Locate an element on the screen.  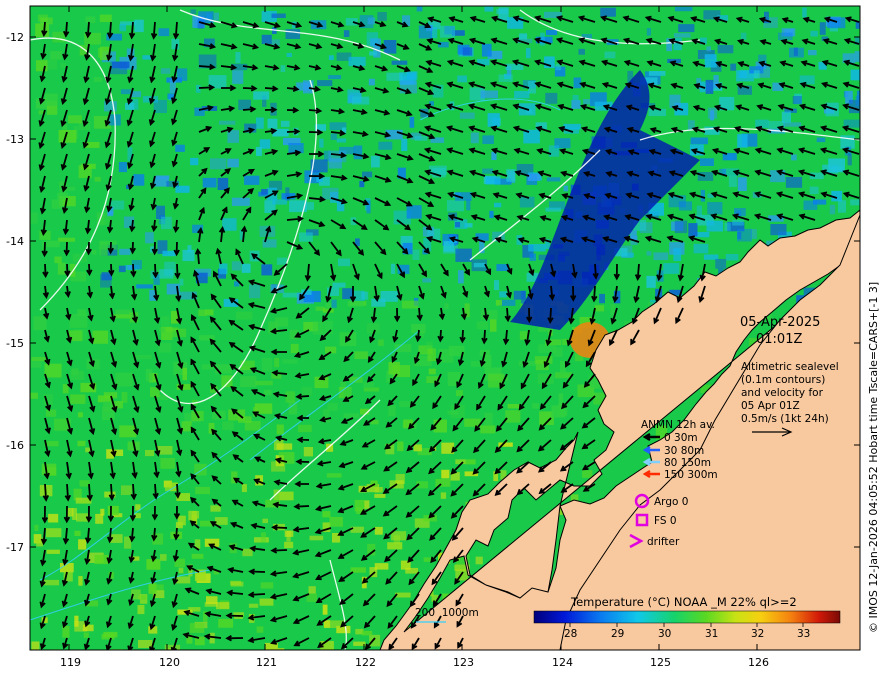
lat-tick-label: -14 is located at coordinates (15, 241).